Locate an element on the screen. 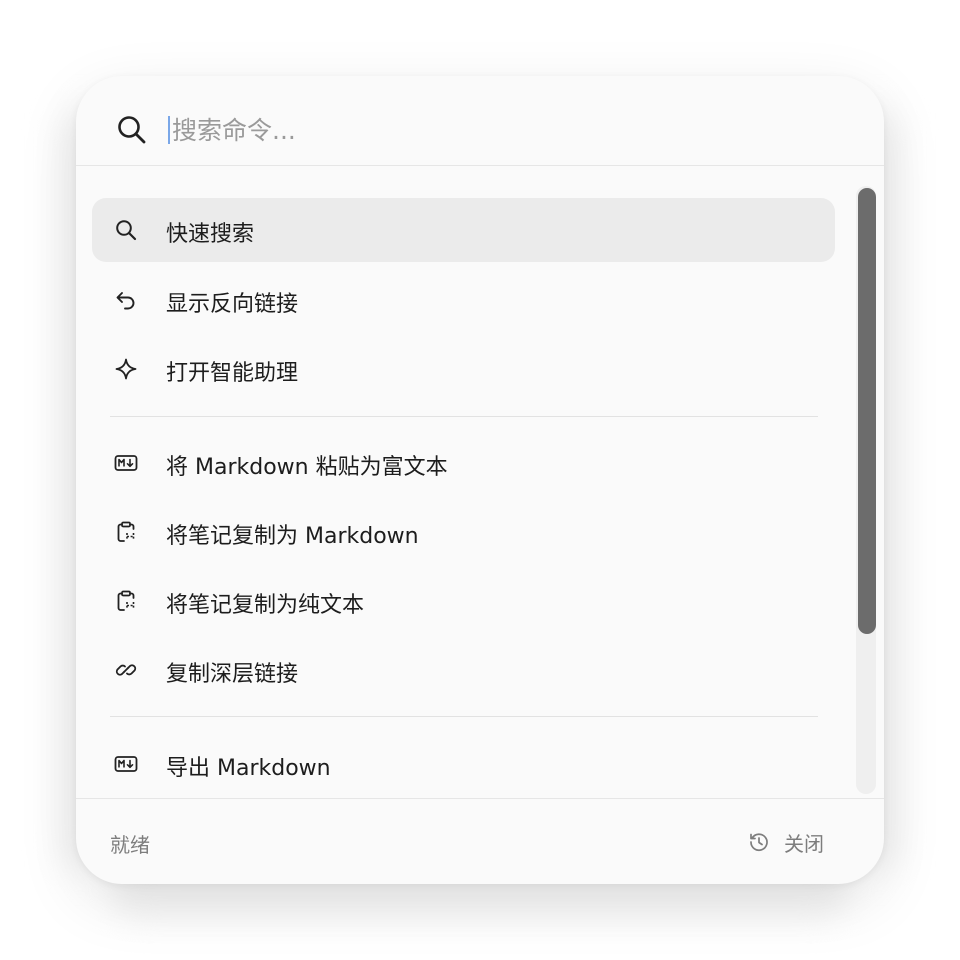 The width and height of the screenshot is (960, 960). command-item-copy-markdown: 将笔记复制为 Markdown is located at coordinates (463, 532).